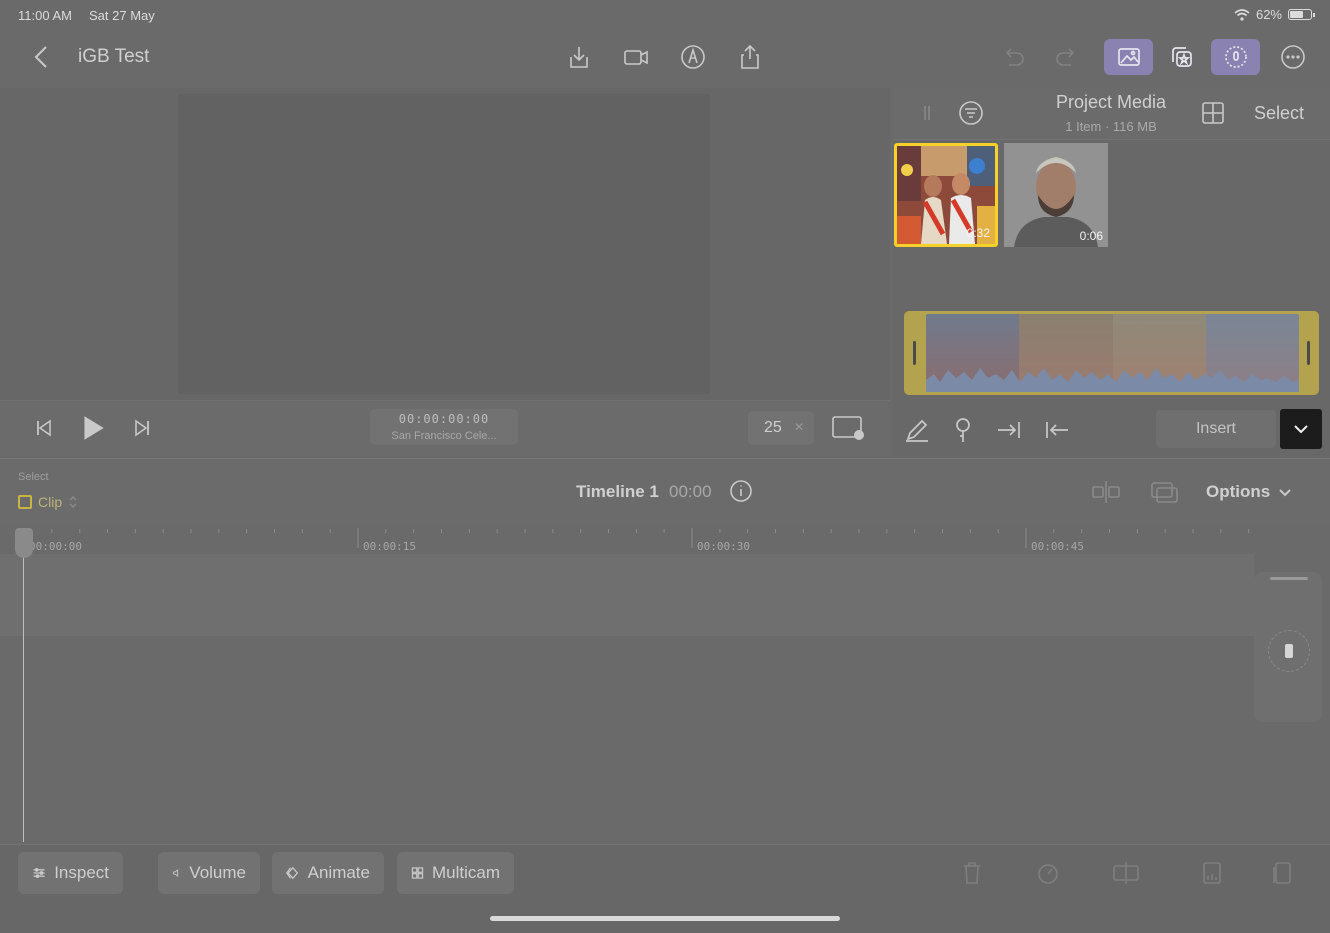 This screenshot has width=1330, height=933. What do you see at coordinates (1111, 126) in the screenshot?
I see `browser-subtitle: 1 Item · 116 MB` at bounding box center [1111, 126].